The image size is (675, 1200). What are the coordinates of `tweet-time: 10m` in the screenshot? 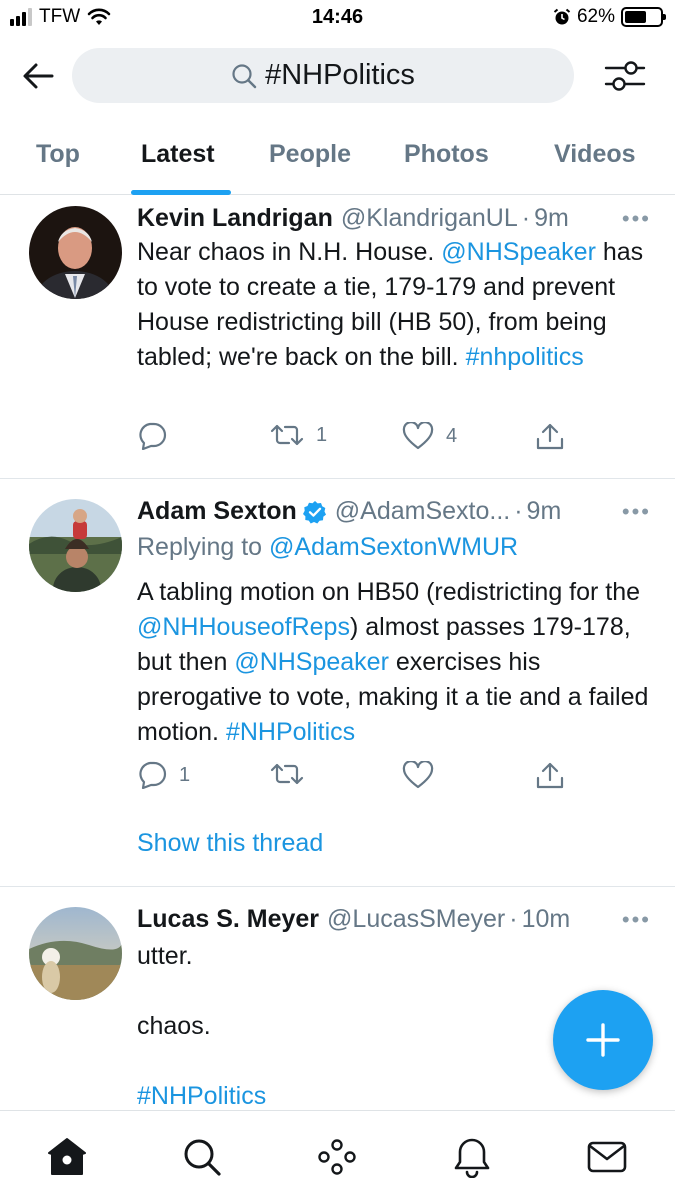 It's located at (546, 919).